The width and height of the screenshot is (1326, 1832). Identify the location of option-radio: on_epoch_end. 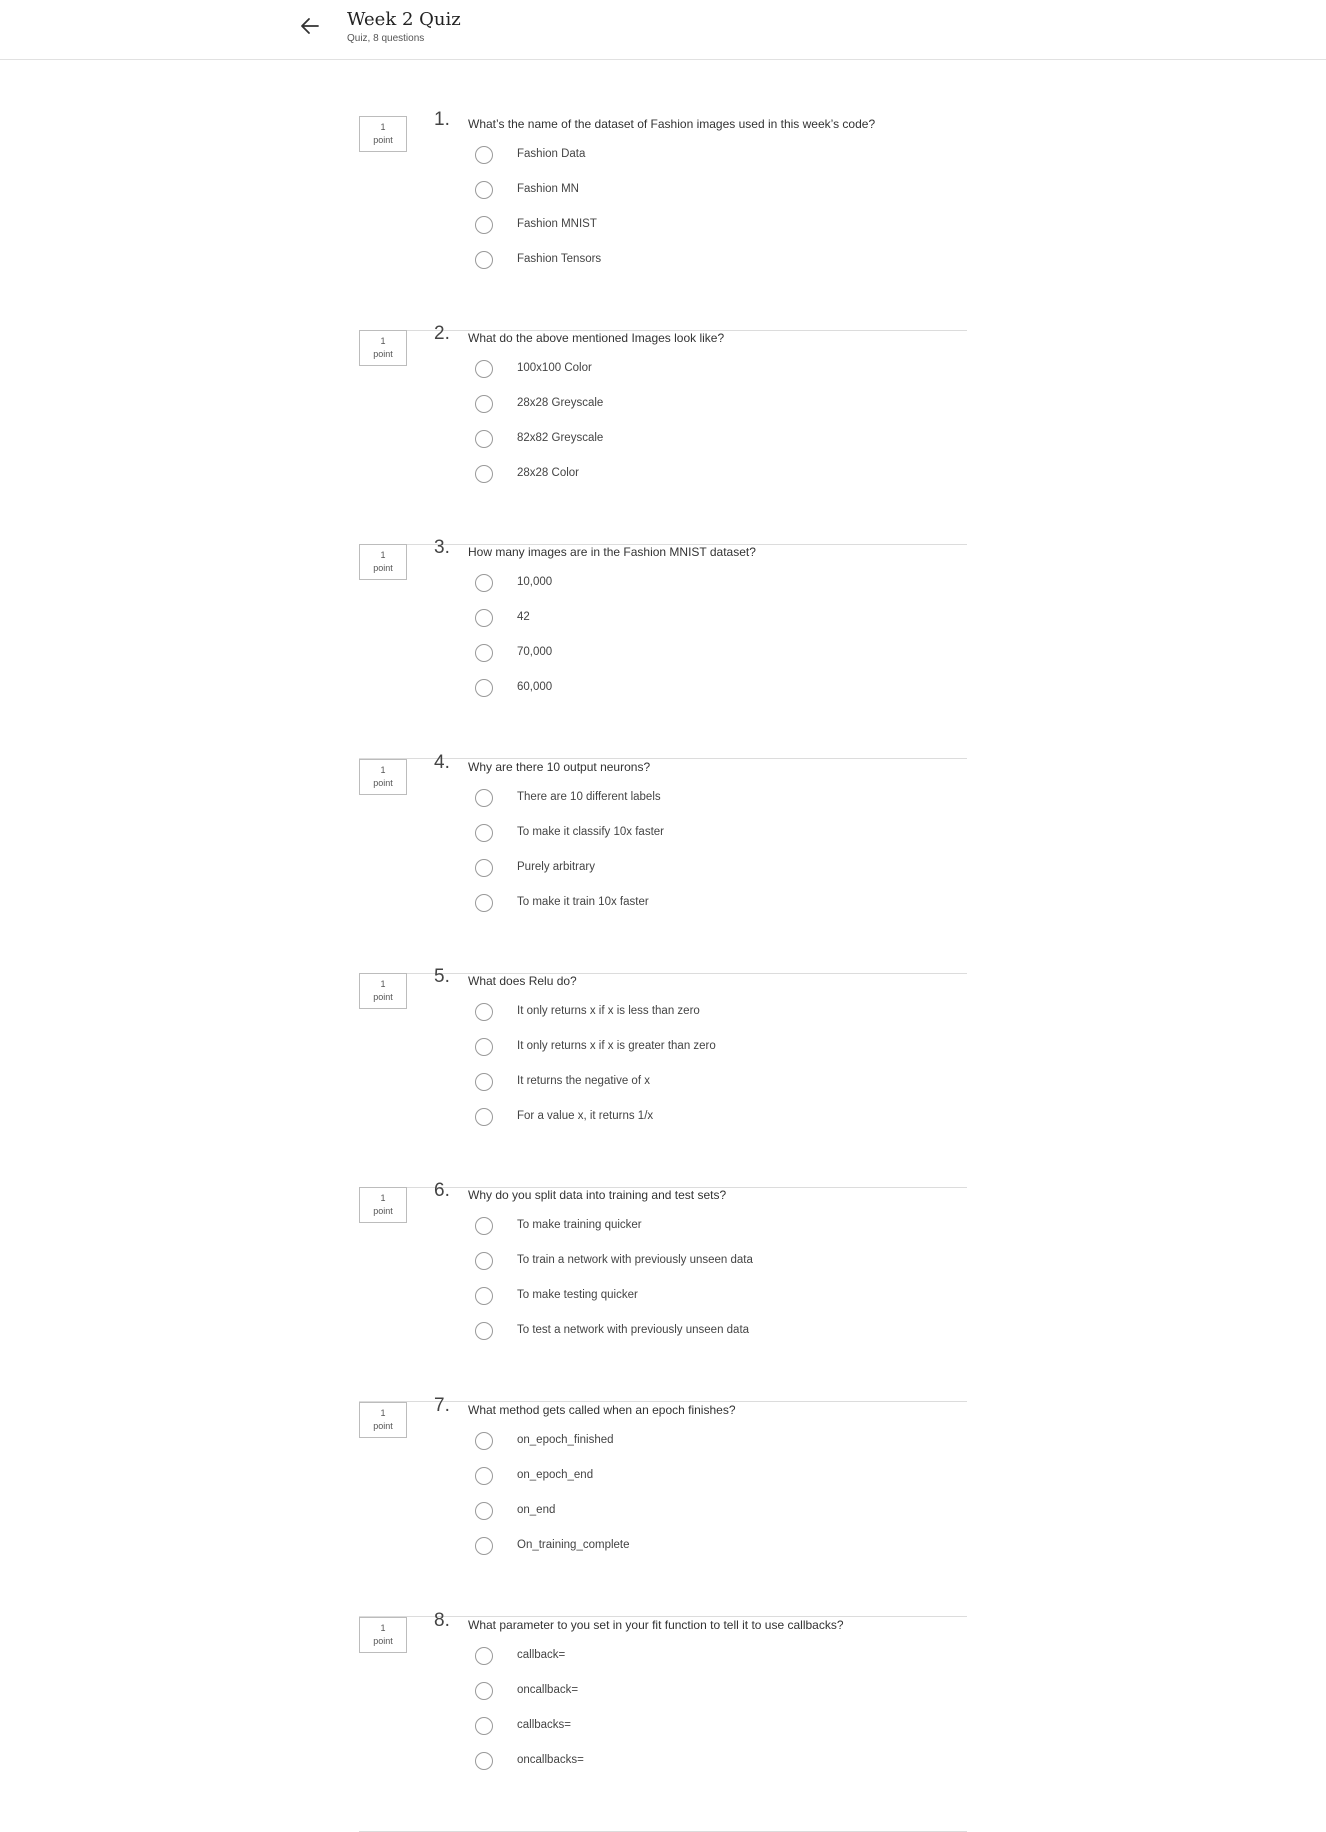
(715, 1478).